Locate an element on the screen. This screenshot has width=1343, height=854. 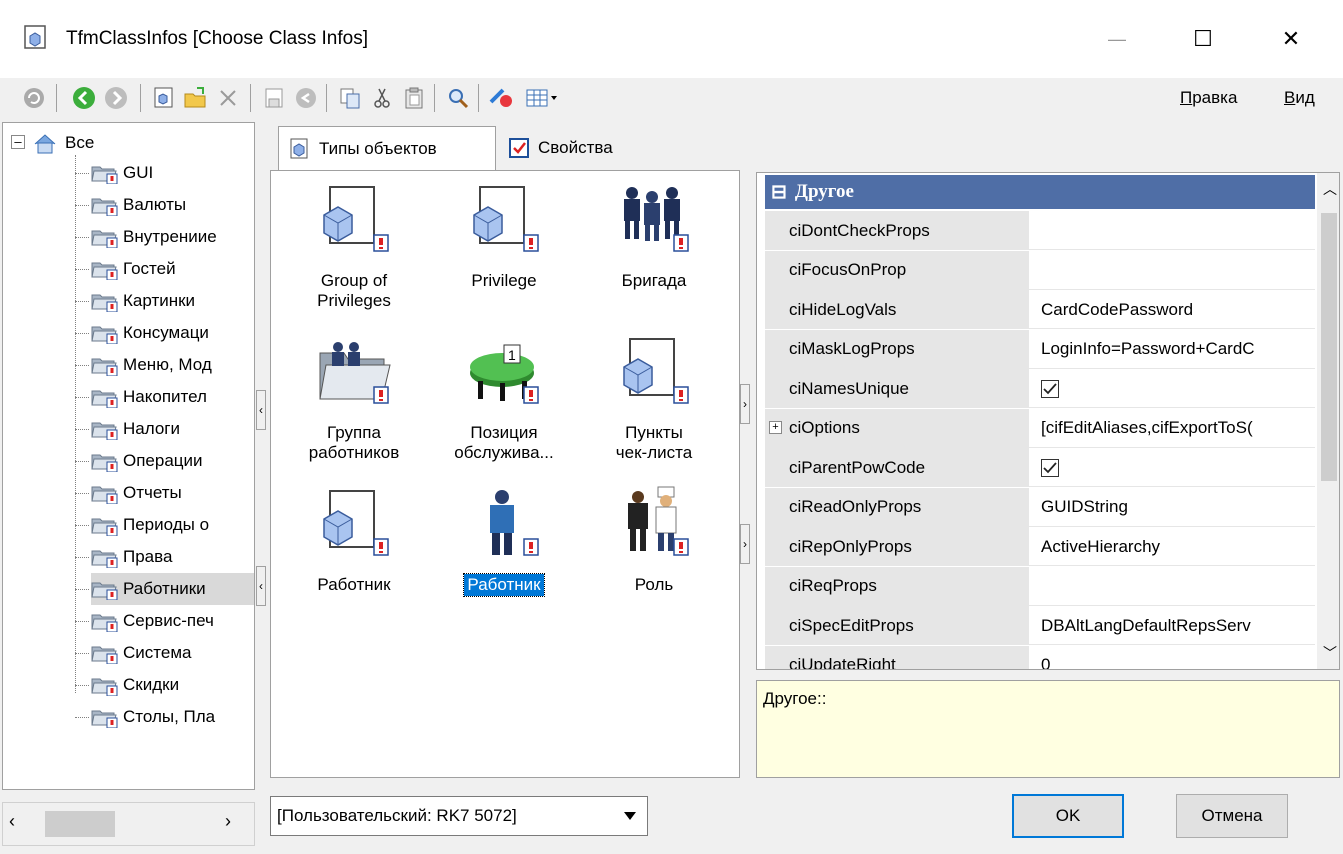
property-row: ciMaskLogProps LoginInfo=Password+CardC is located at coordinates (1040, 349).